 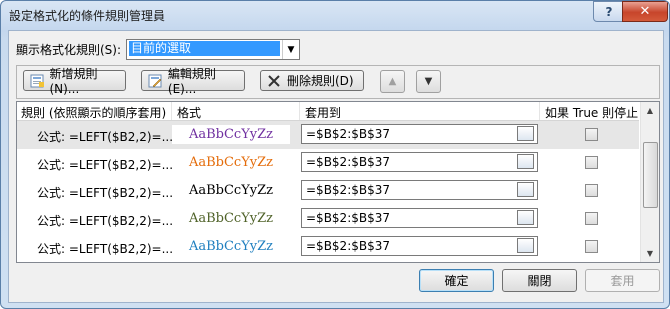 What do you see at coordinates (93, 112) in the screenshot?
I see `column-header-rule: 規則 (依照顯示的順序套用)` at bounding box center [93, 112].